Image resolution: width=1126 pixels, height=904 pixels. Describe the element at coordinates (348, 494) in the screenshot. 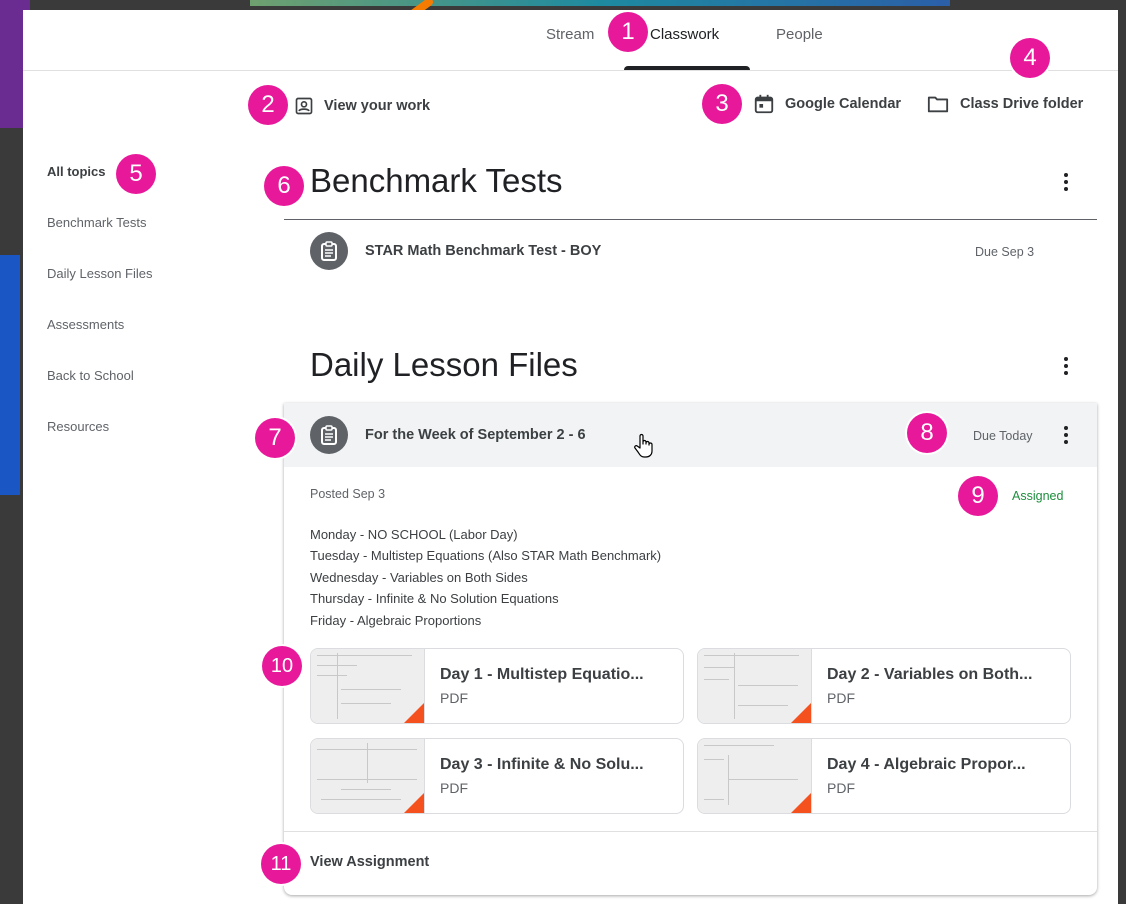

I see `posted-date: Posted Sep 3` at that location.